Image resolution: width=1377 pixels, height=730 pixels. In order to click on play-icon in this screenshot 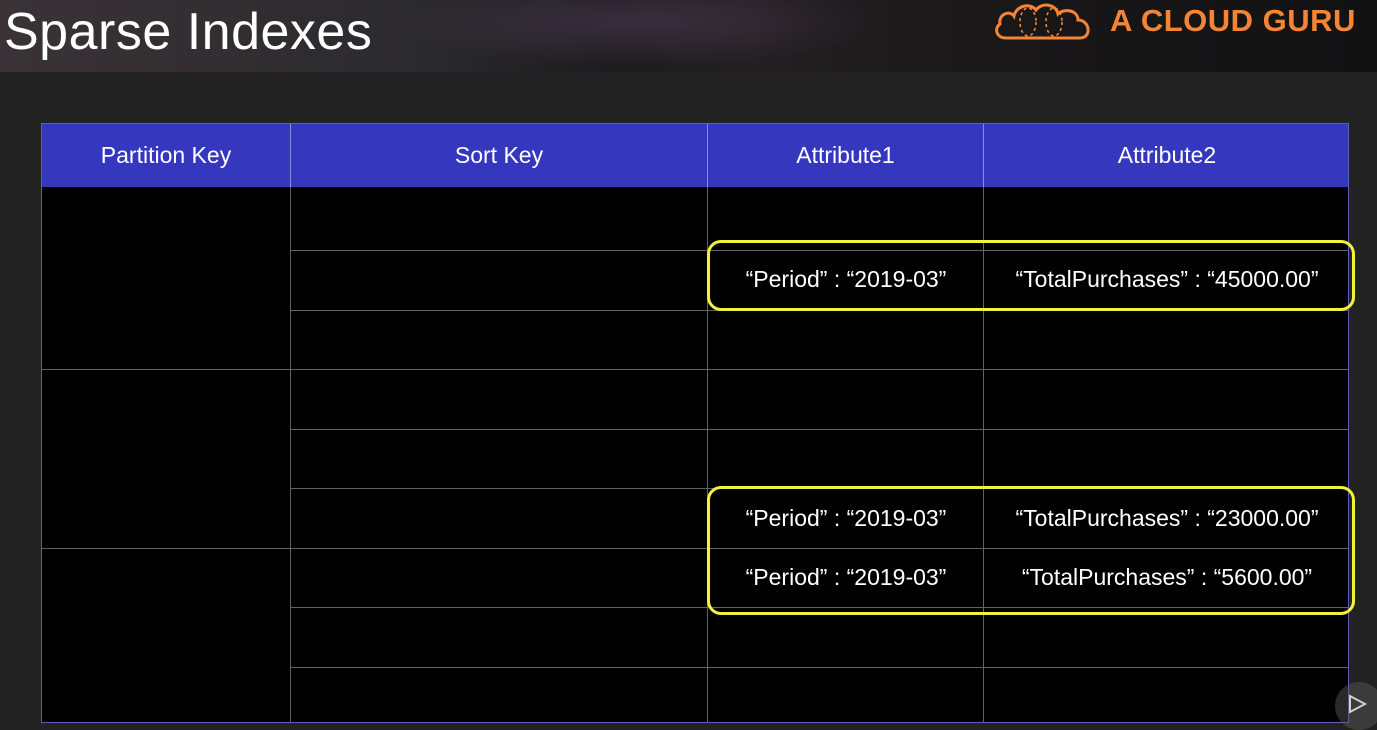, I will do `click(1356, 706)`.